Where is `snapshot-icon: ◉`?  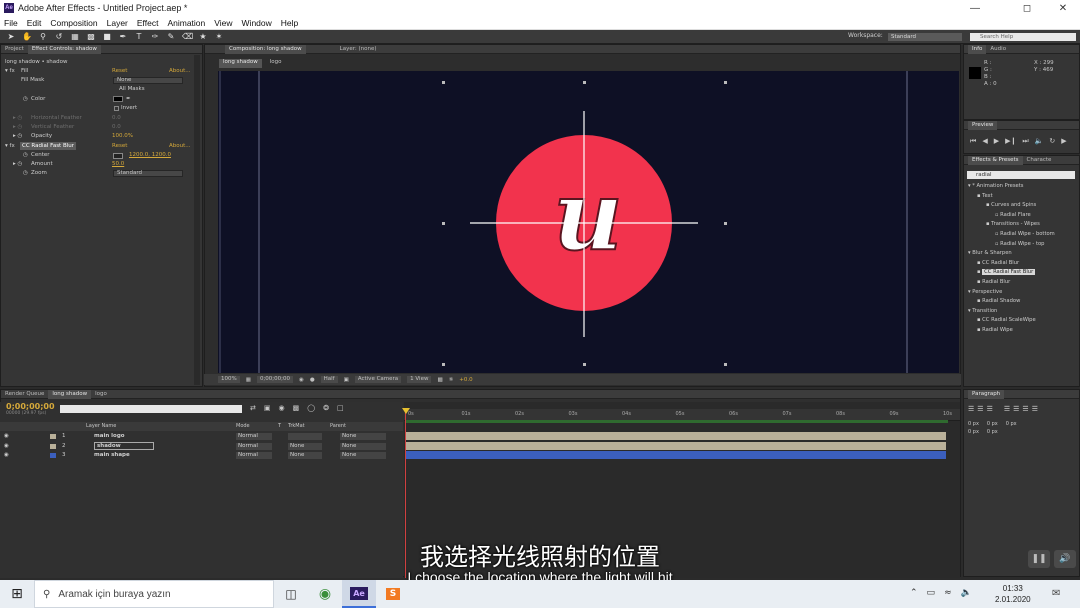
snapshot-icon: ◉ is located at coordinates (301, 380).